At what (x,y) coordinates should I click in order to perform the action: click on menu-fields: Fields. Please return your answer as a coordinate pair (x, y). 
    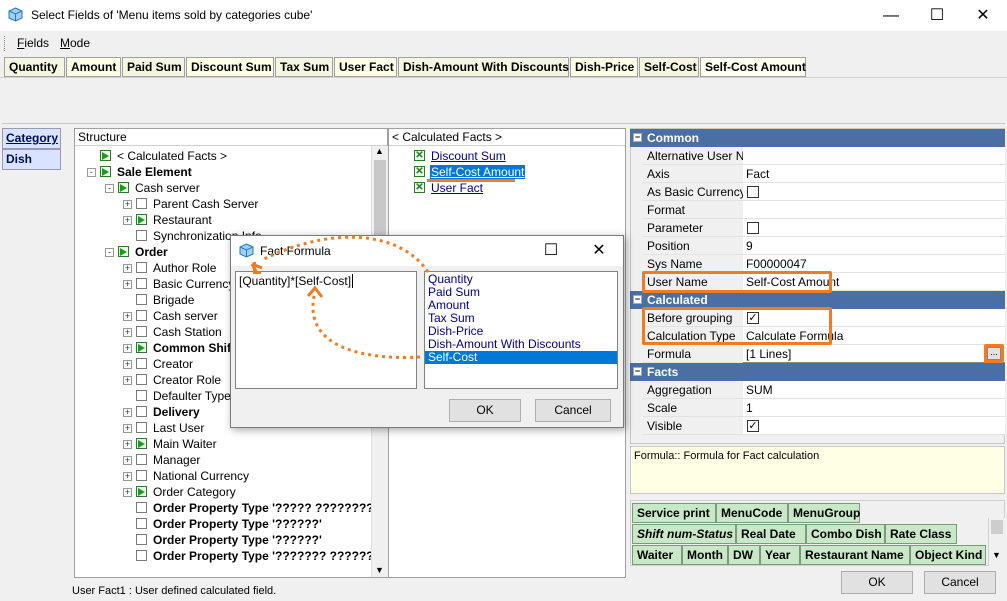
    Looking at the image, I should click on (33, 43).